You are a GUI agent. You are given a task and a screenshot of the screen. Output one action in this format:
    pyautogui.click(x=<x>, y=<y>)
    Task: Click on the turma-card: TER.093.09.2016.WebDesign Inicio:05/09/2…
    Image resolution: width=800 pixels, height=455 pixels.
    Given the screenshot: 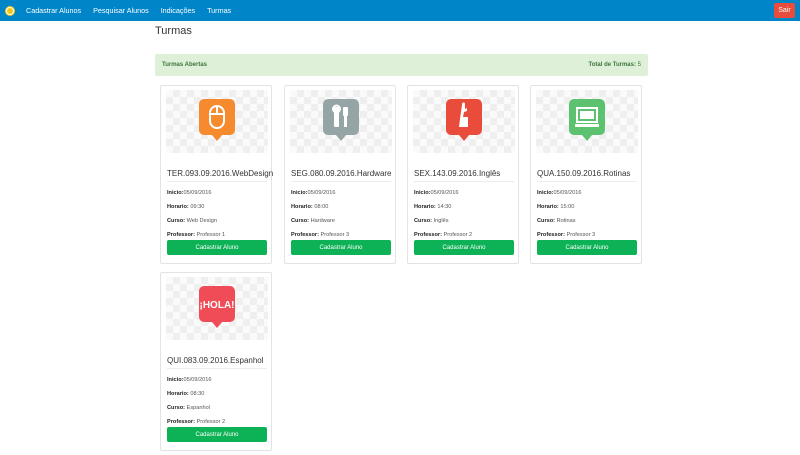 What is the action you would take?
    pyautogui.click(x=217, y=174)
    